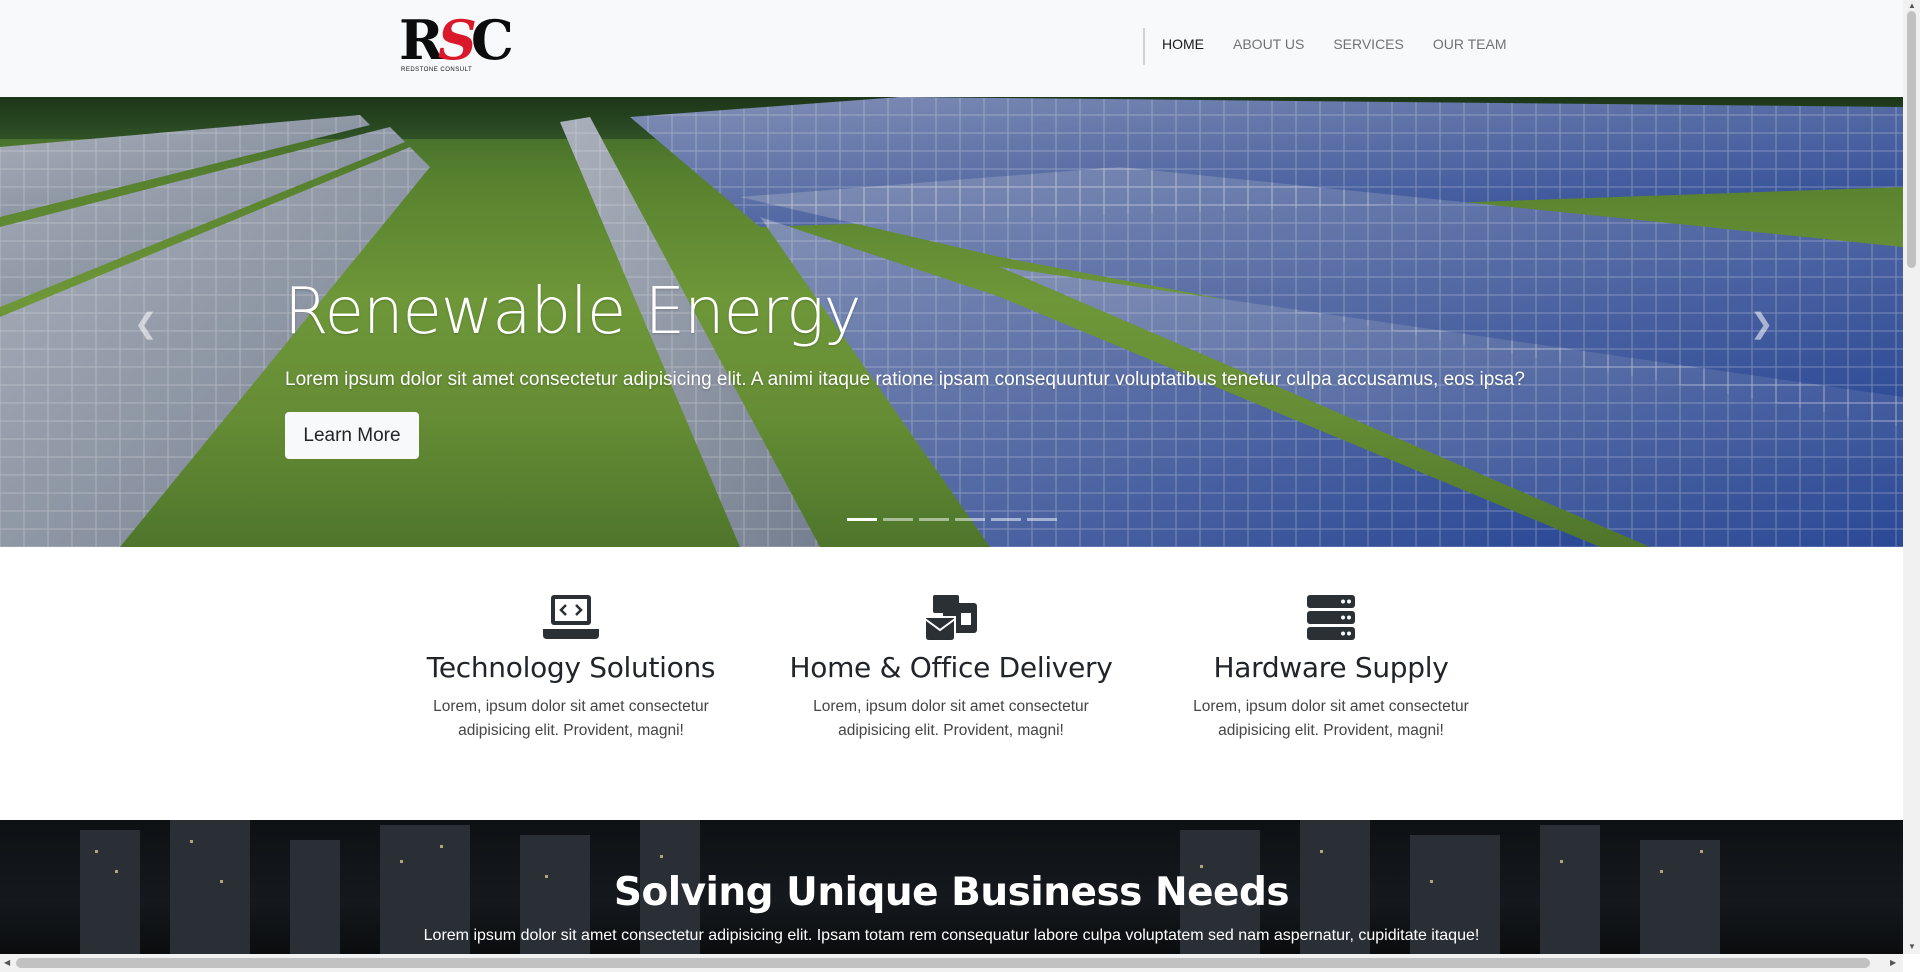  I want to click on feature-title: Hardware Supply, so click(1331, 667).